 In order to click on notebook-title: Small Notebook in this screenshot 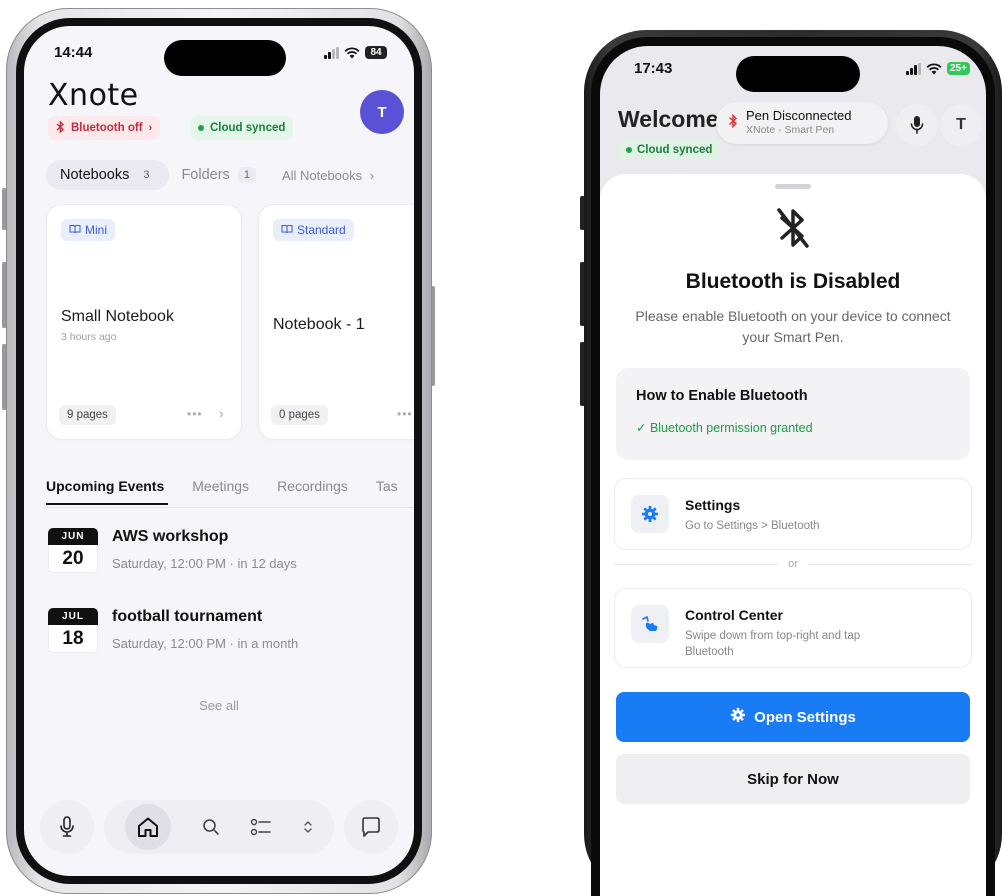, I will do `click(117, 316)`.